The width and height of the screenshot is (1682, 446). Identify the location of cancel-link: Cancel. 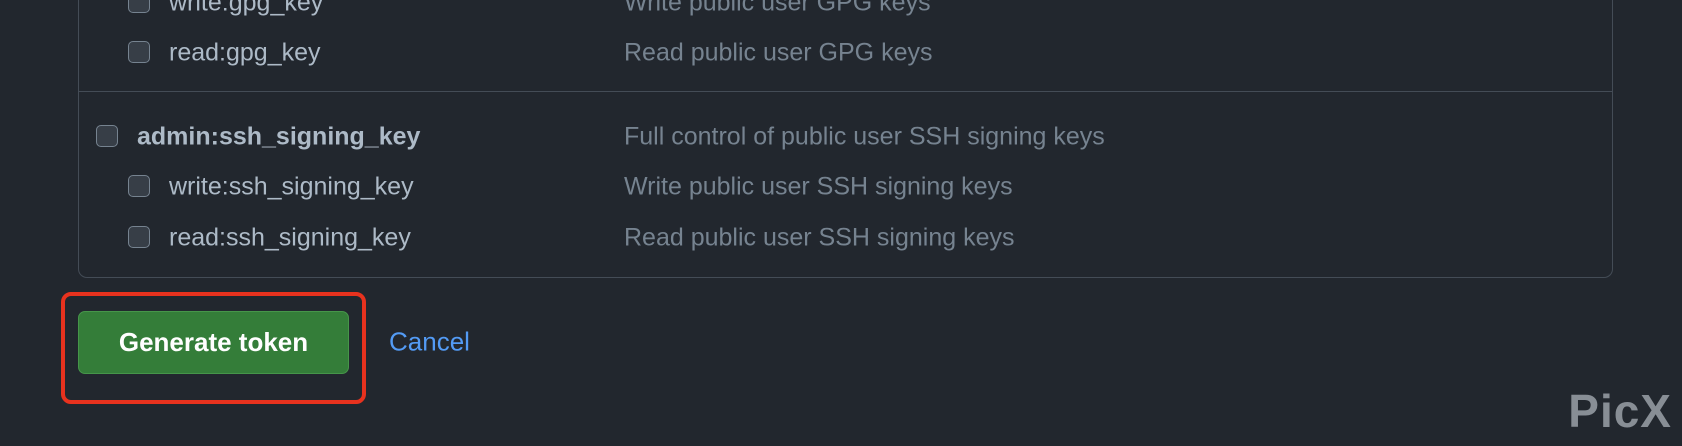
(429, 342).